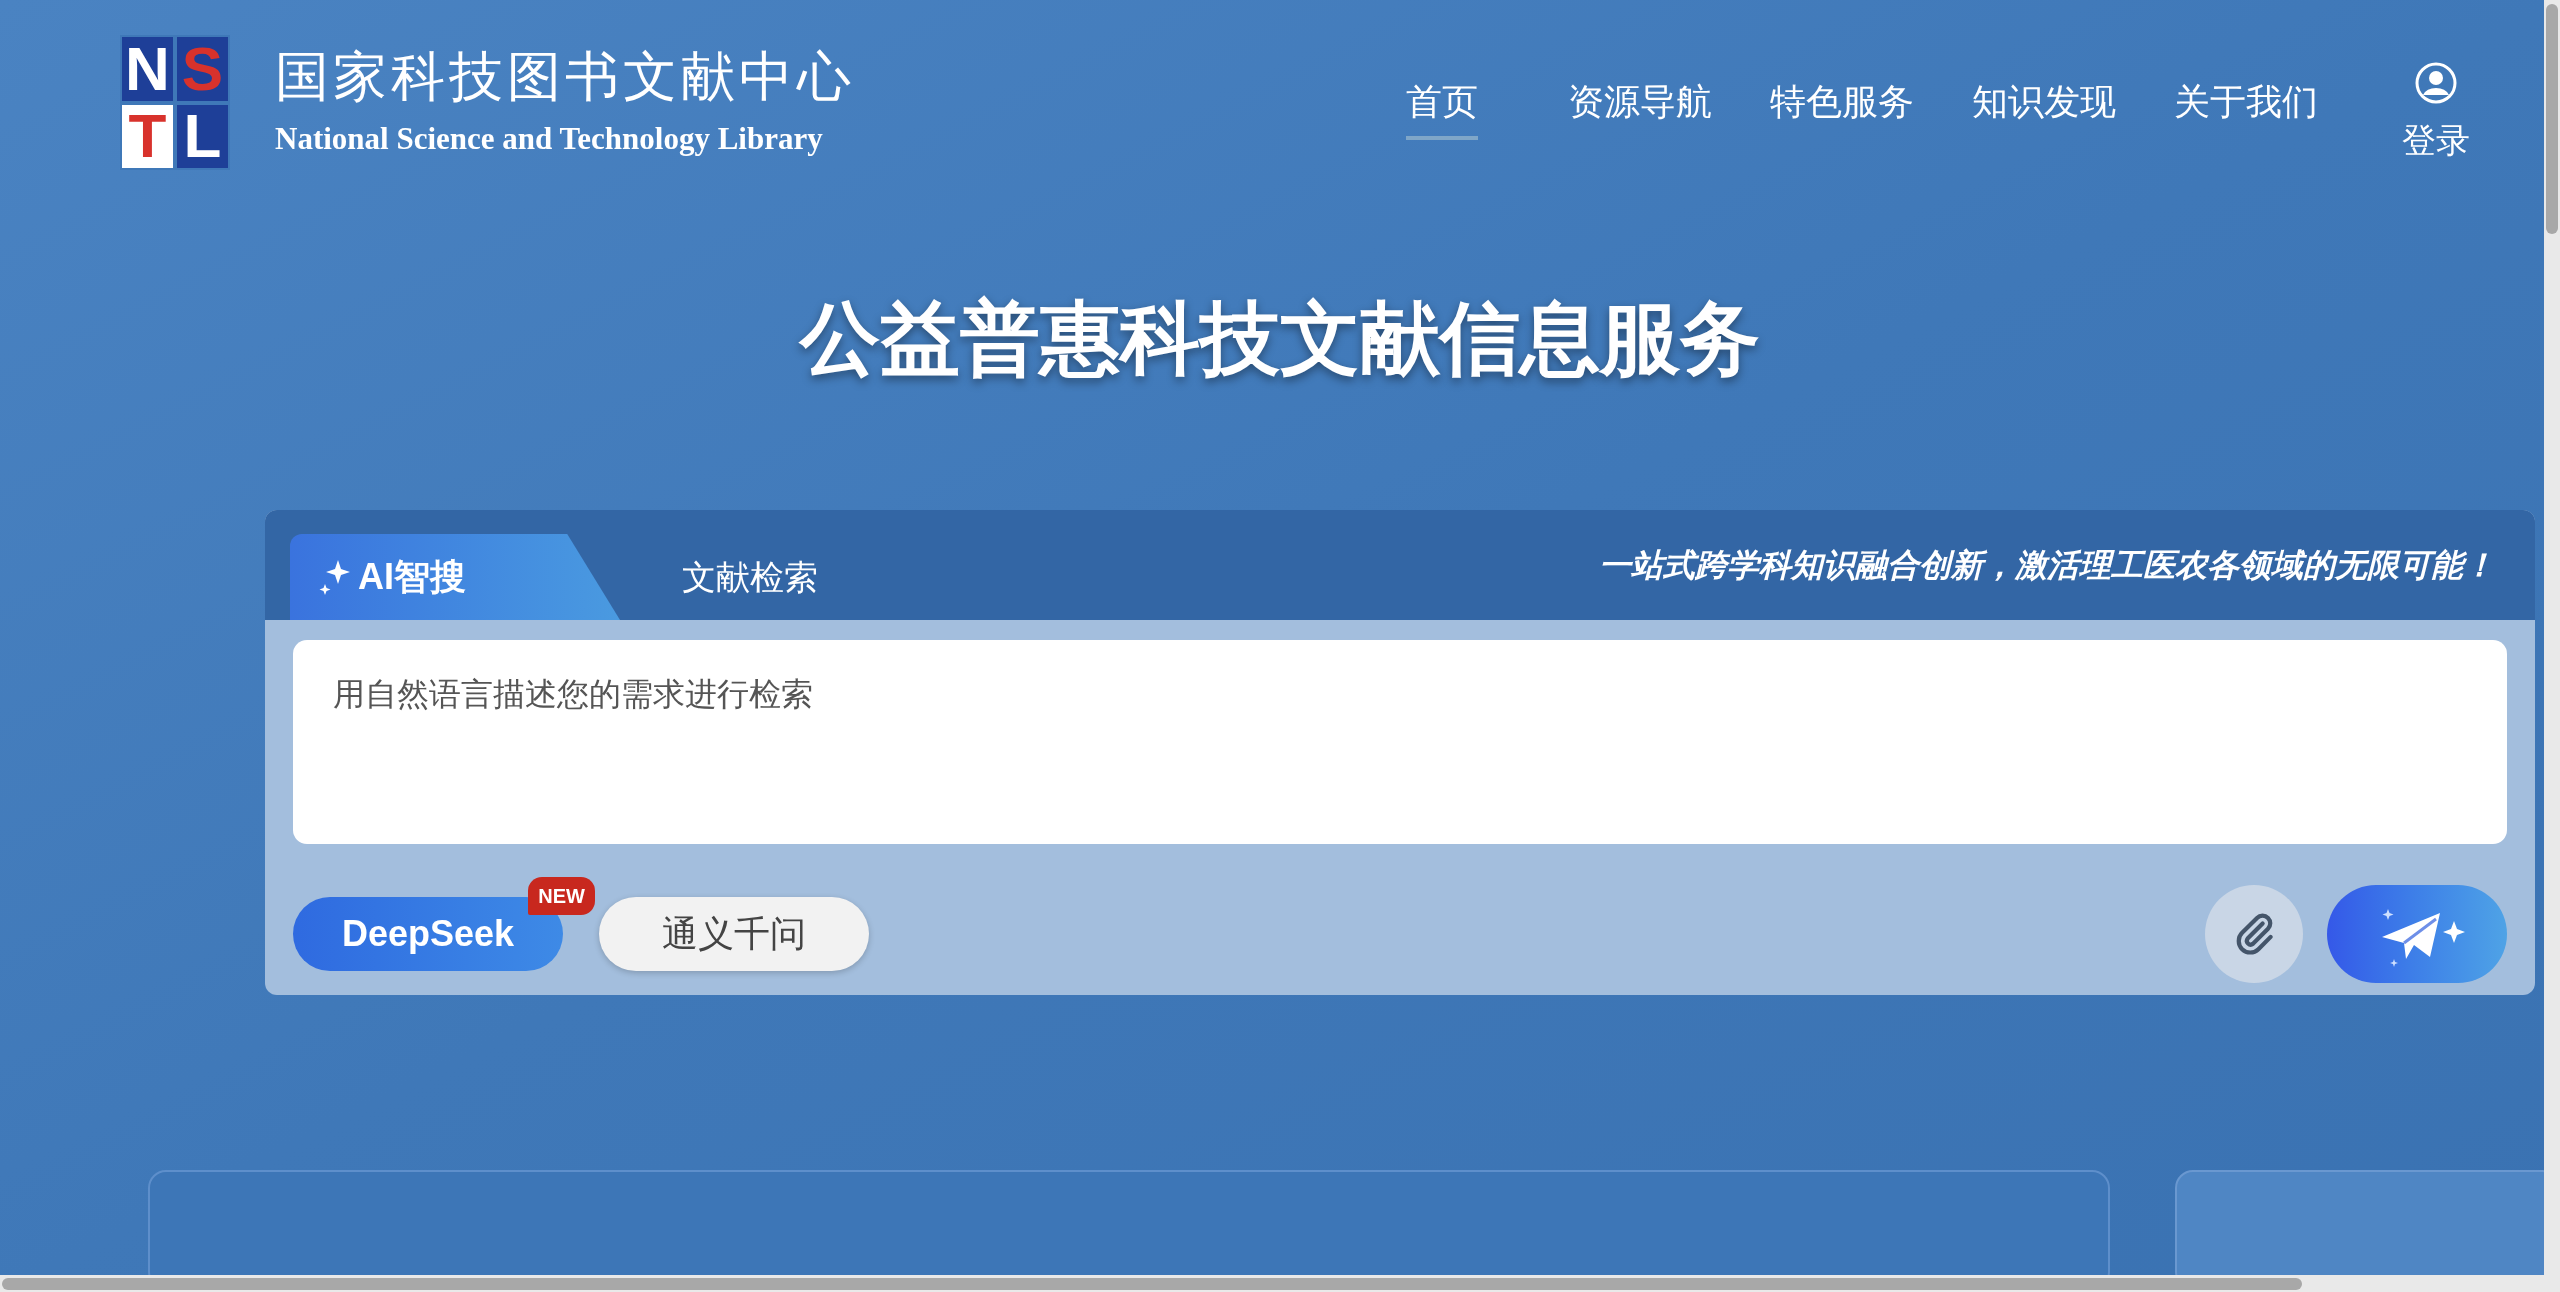 This screenshot has width=2560, height=1292. I want to click on new-badge: NEW, so click(561, 896).